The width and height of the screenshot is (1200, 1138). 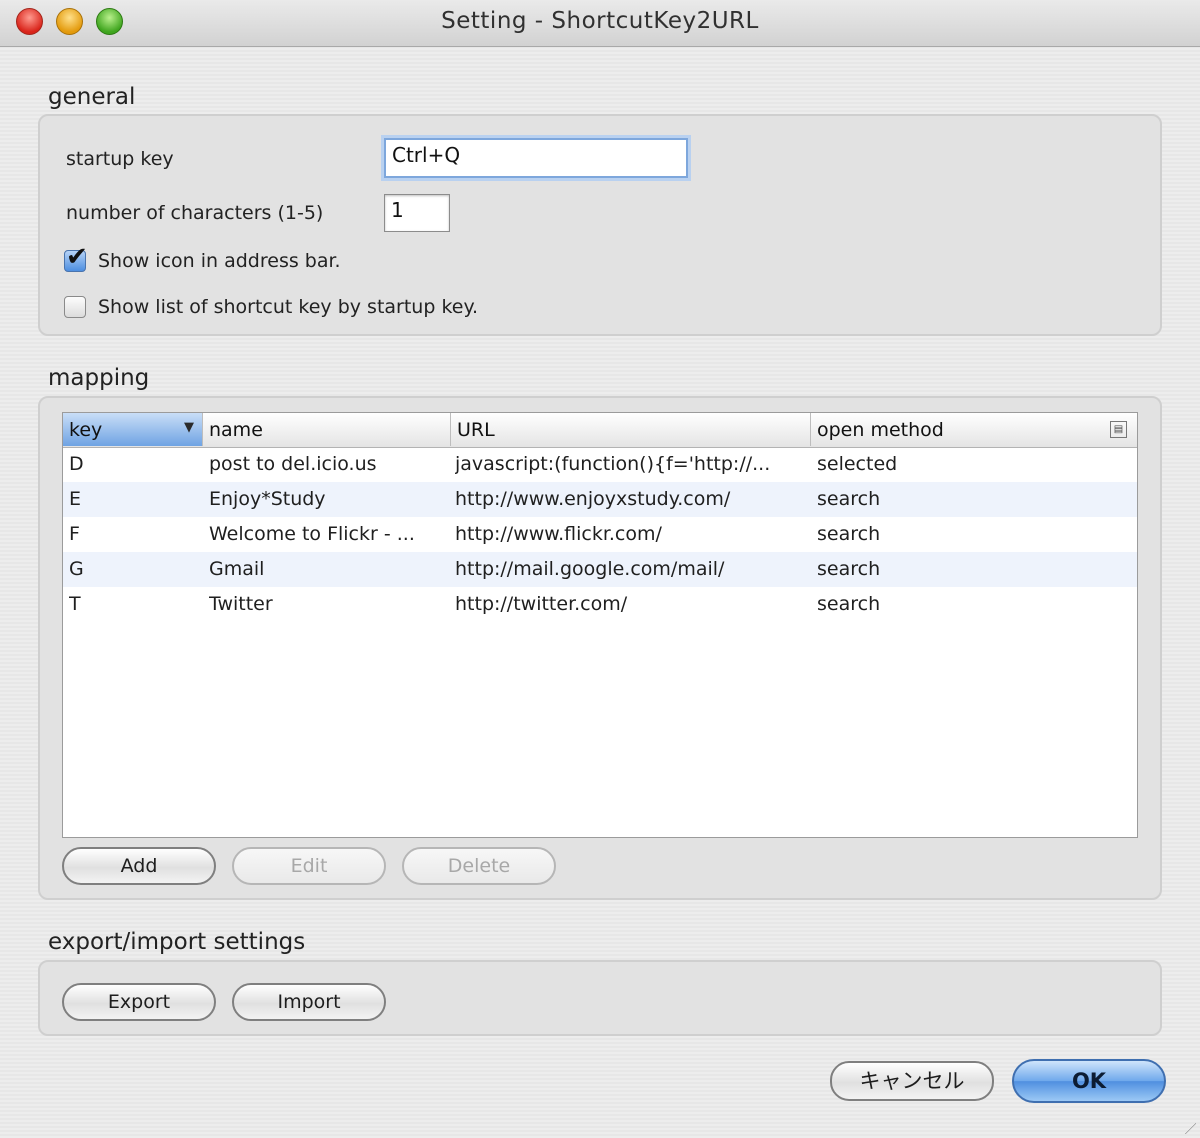 I want to click on cell-key: G, so click(x=76, y=569).